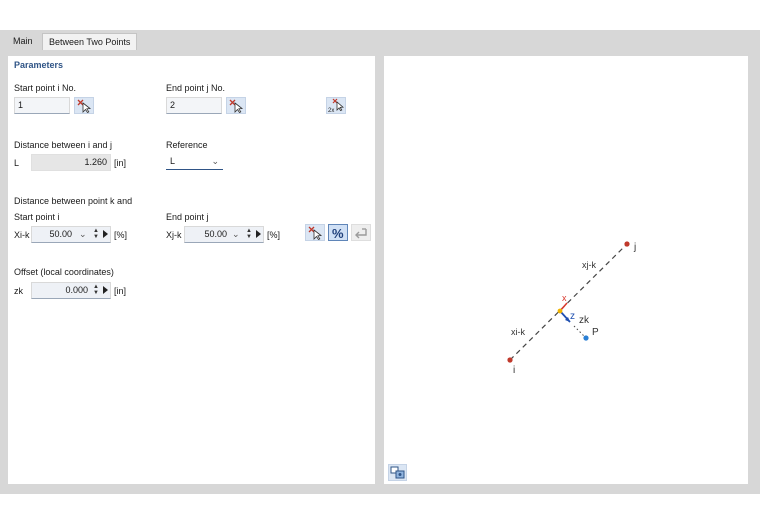  Describe the element at coordinates (64, 272) in the screenshot. I see `offset-label: Offset (local coordinates)` at that location.